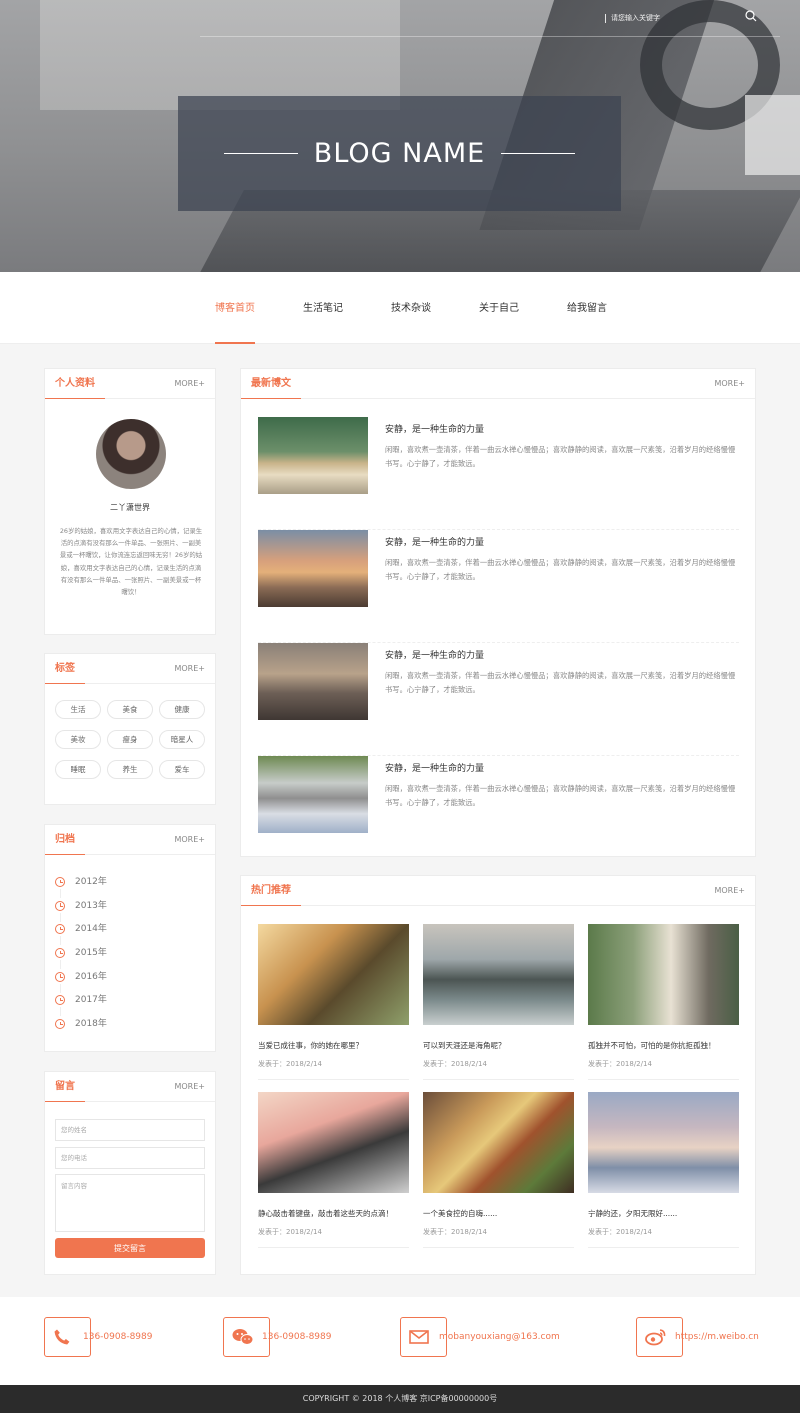 The image size is (800, 1413). Describe the element at coordinates (75, 384) in the screenshot. I see `profile-title: 个人资料` at that location.